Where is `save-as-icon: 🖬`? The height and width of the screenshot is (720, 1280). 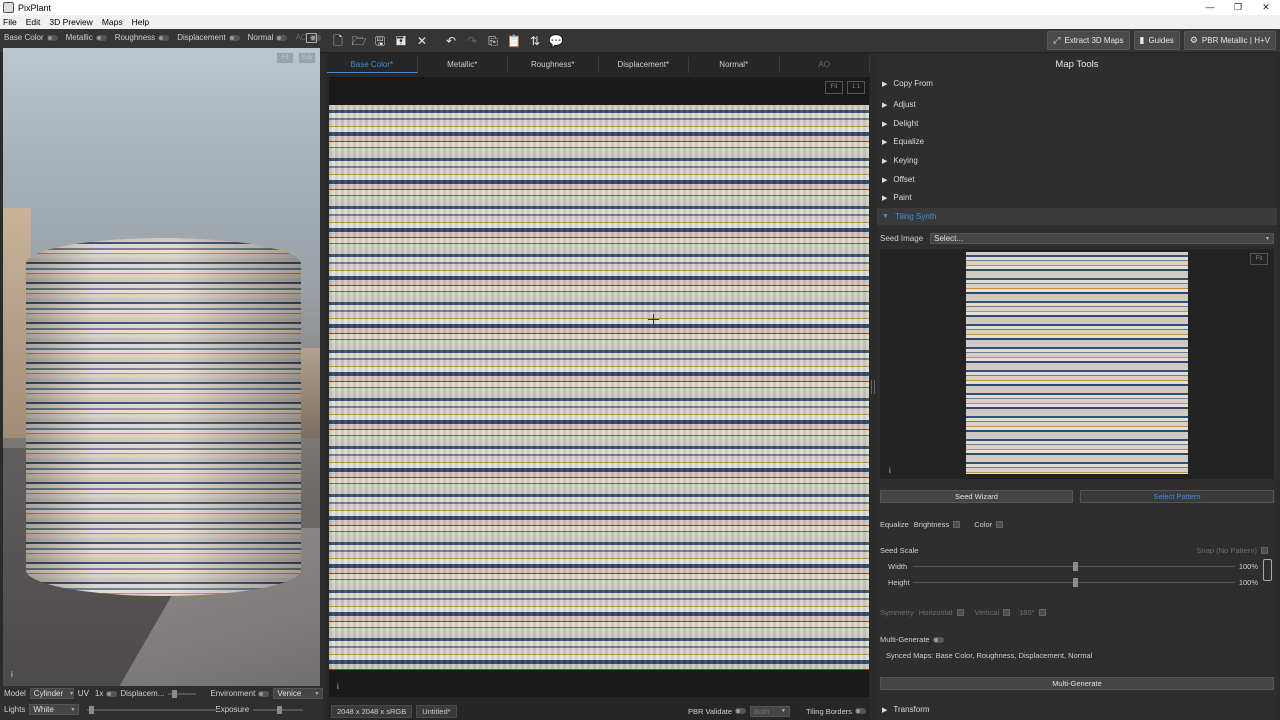
save-as-icon: 🖬 is located at coordinates (401, 41).